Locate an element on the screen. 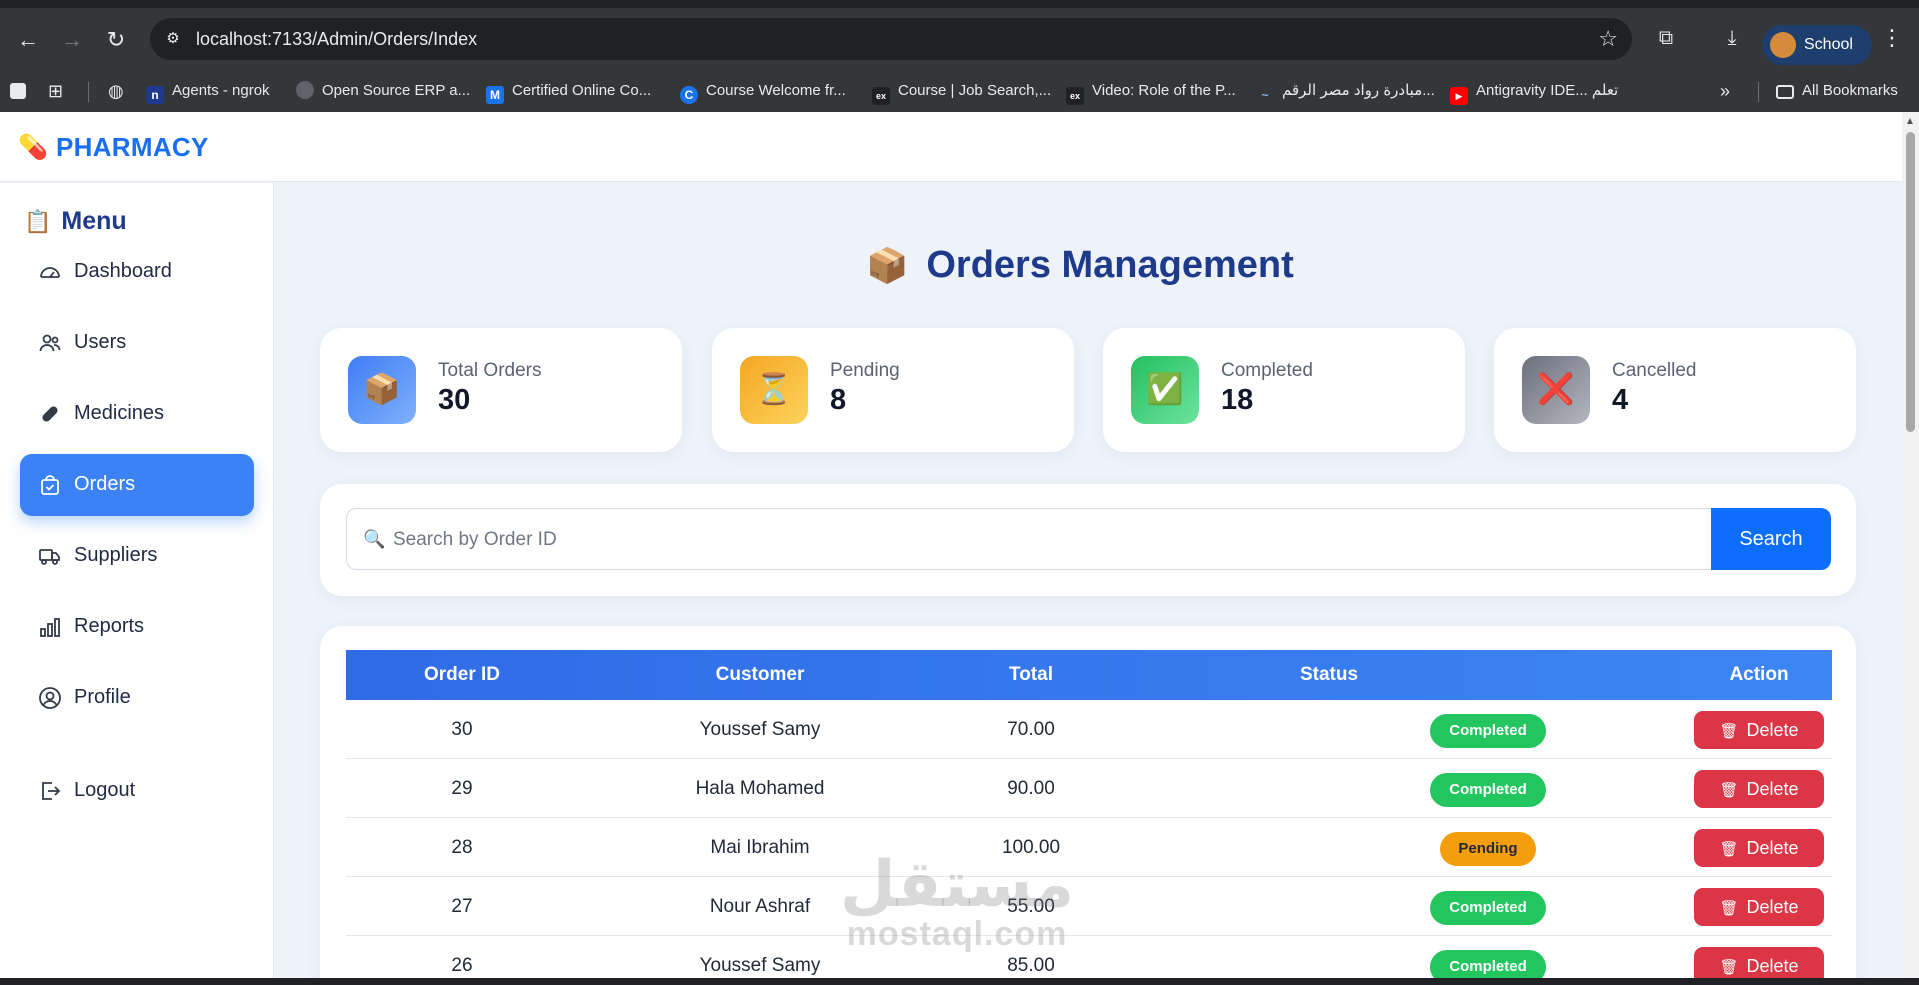 Image resolution: width=1919 pixels, height=985 pixels. search-input is located at coordinates (1043, 540).